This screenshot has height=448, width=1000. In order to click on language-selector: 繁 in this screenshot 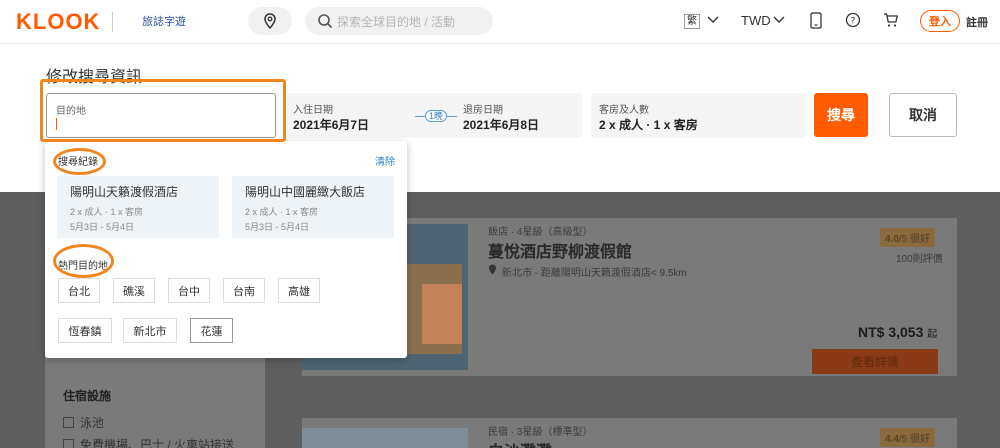, I will do `click(692, 21)`.